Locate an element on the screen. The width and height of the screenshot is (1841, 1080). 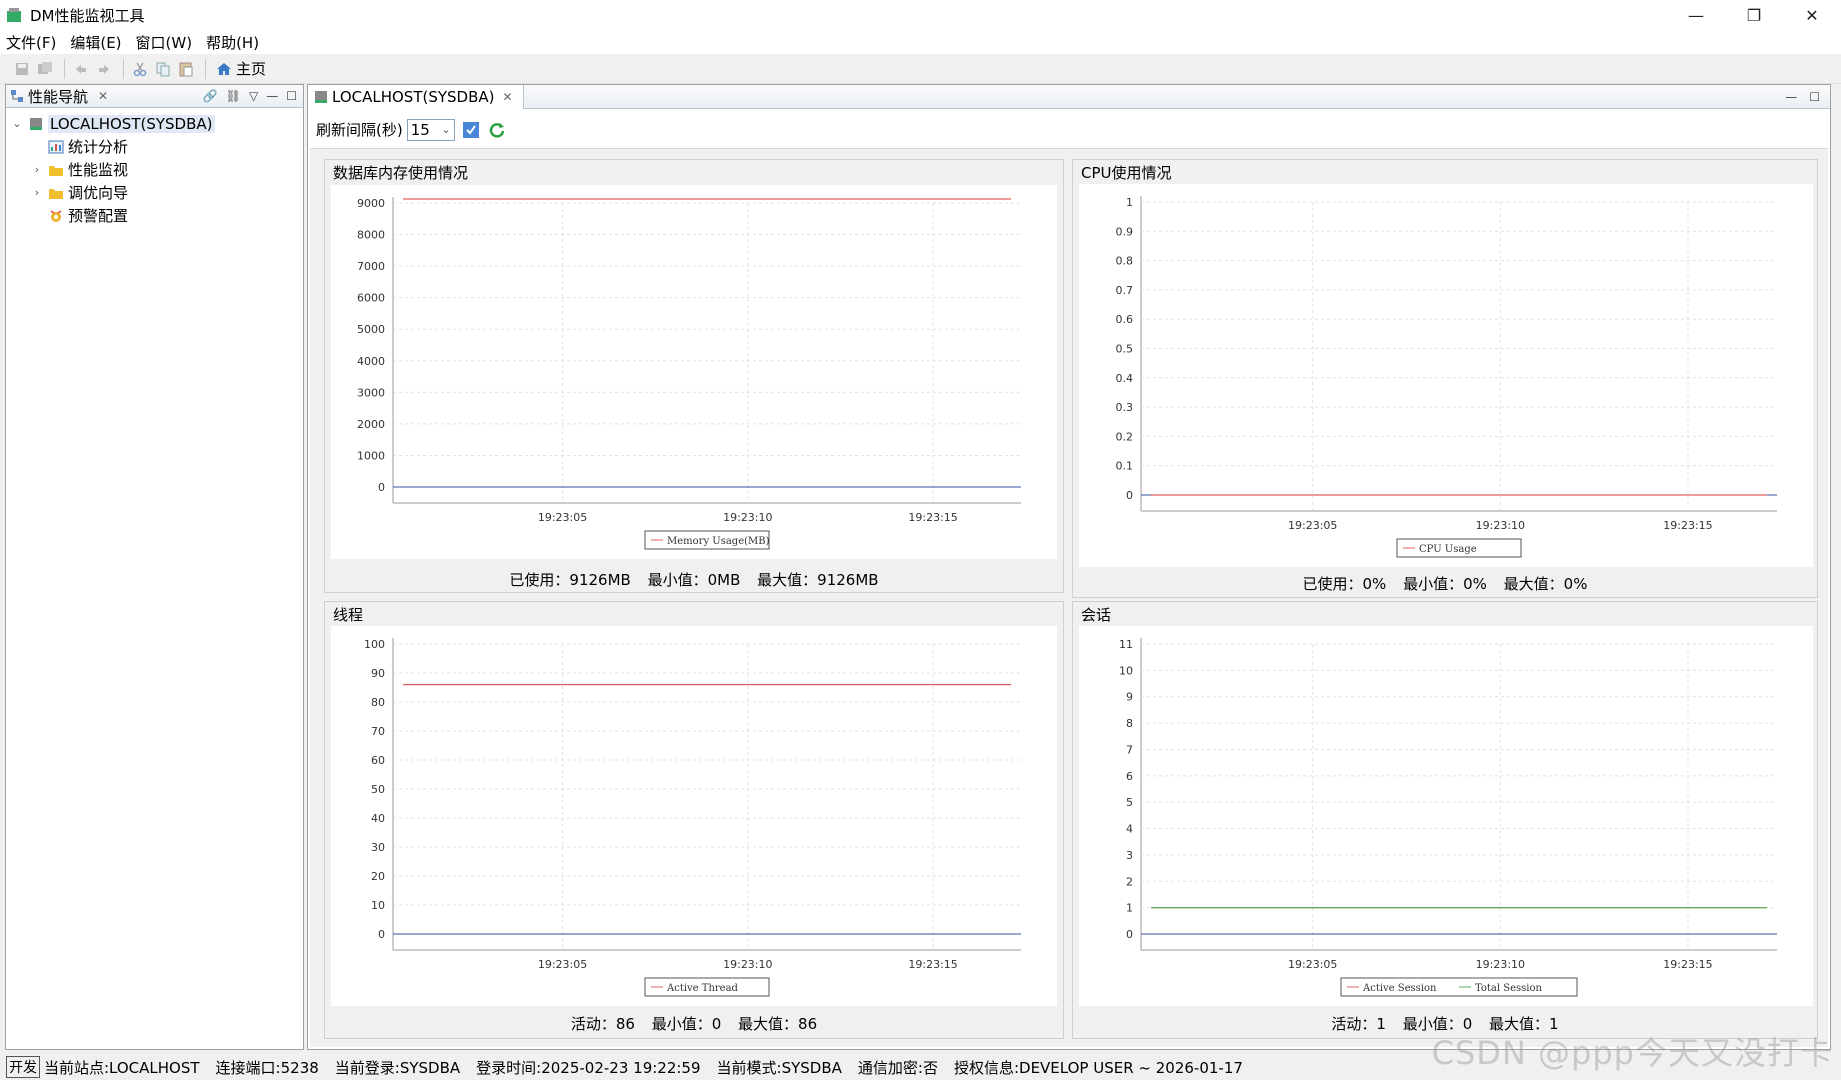
cut-icon is located at coordinates (140, 69).